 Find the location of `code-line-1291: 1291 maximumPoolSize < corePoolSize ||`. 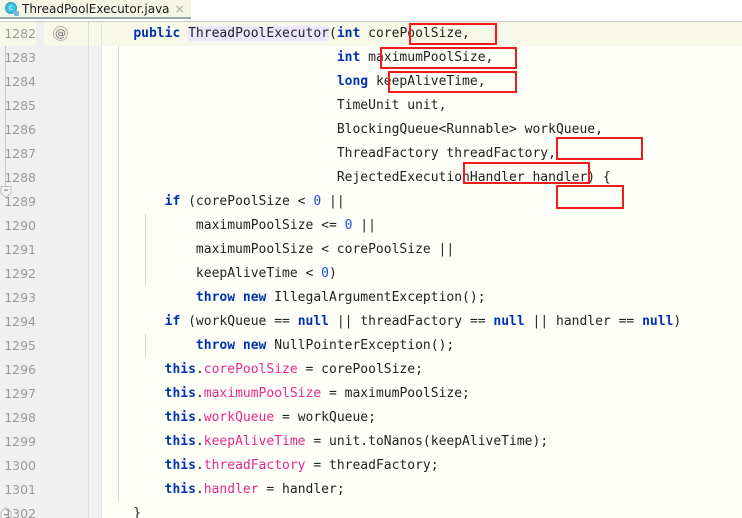

code-line-1291: 1291 maximumPoolSize < corePoolSize || is located at coordinates (371, 250).